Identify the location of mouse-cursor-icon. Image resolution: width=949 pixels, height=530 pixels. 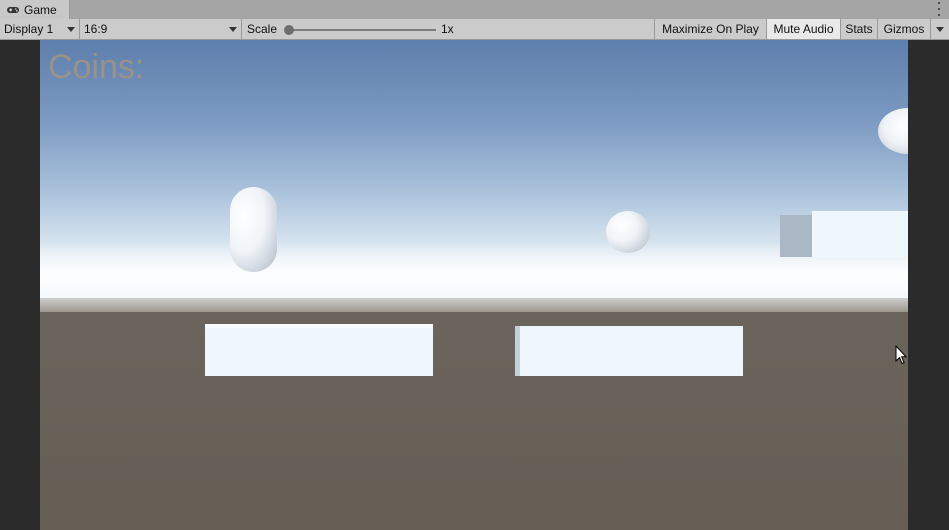
(901, 355).